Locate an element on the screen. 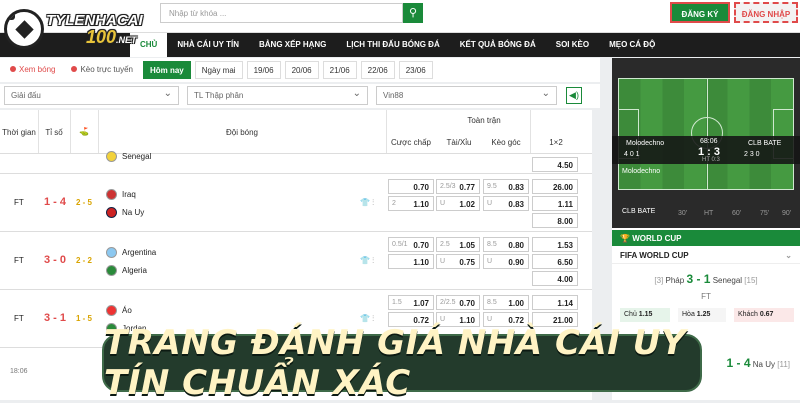  tab-date: 22/06 is located at coordinates (377, 70).